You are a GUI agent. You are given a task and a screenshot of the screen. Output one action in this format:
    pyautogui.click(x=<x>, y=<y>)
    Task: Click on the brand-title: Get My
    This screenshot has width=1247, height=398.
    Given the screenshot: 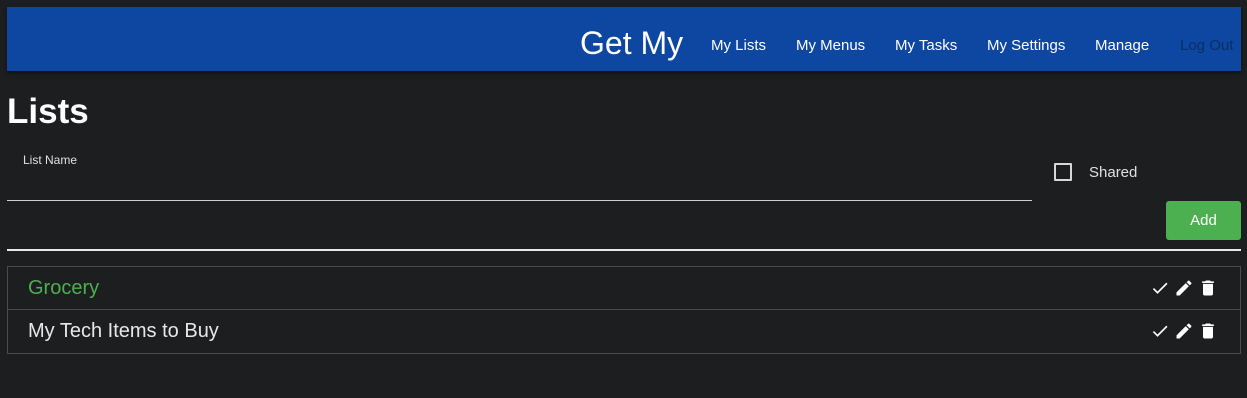 What is the action you would take?
    pyautogui.click(x=631, y=43)
    